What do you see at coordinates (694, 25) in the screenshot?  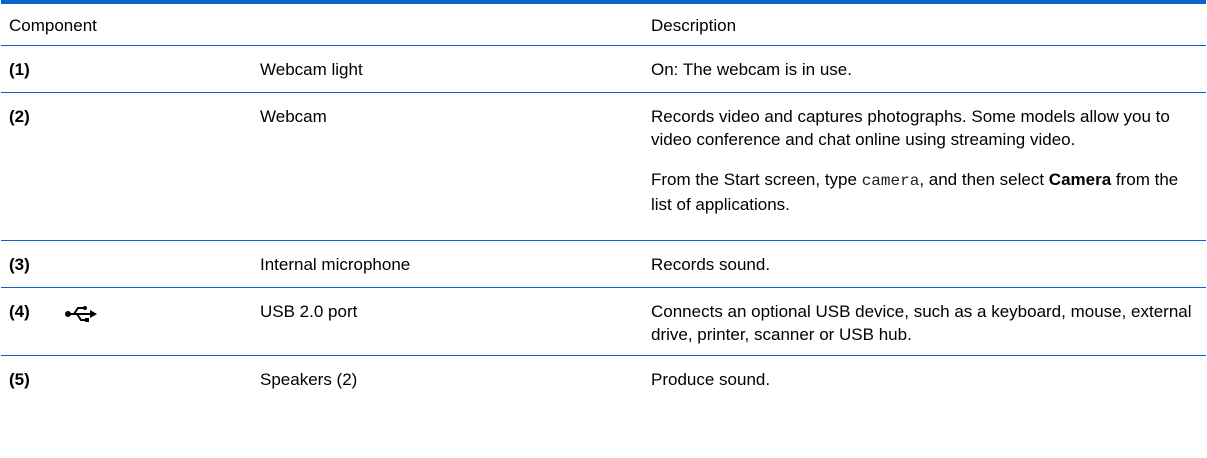 I see `header-description: Description` at bounding box center [694, 25].